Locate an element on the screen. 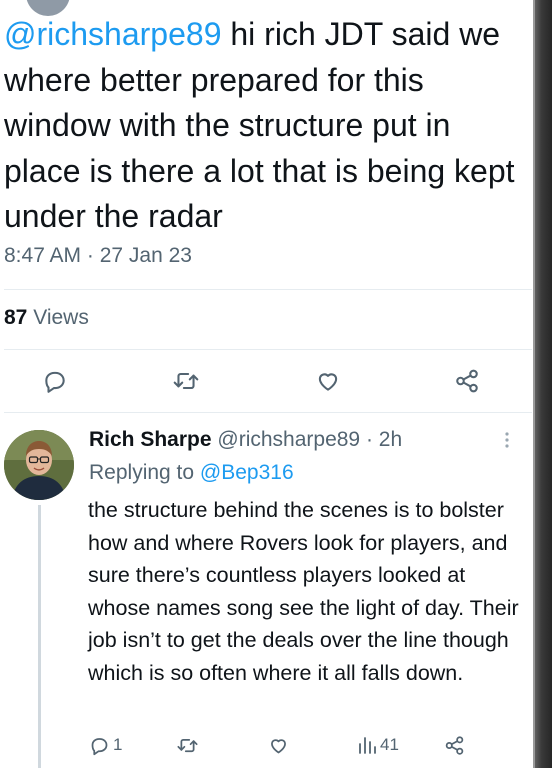  retweet-button is located at coordinates (186, 381).